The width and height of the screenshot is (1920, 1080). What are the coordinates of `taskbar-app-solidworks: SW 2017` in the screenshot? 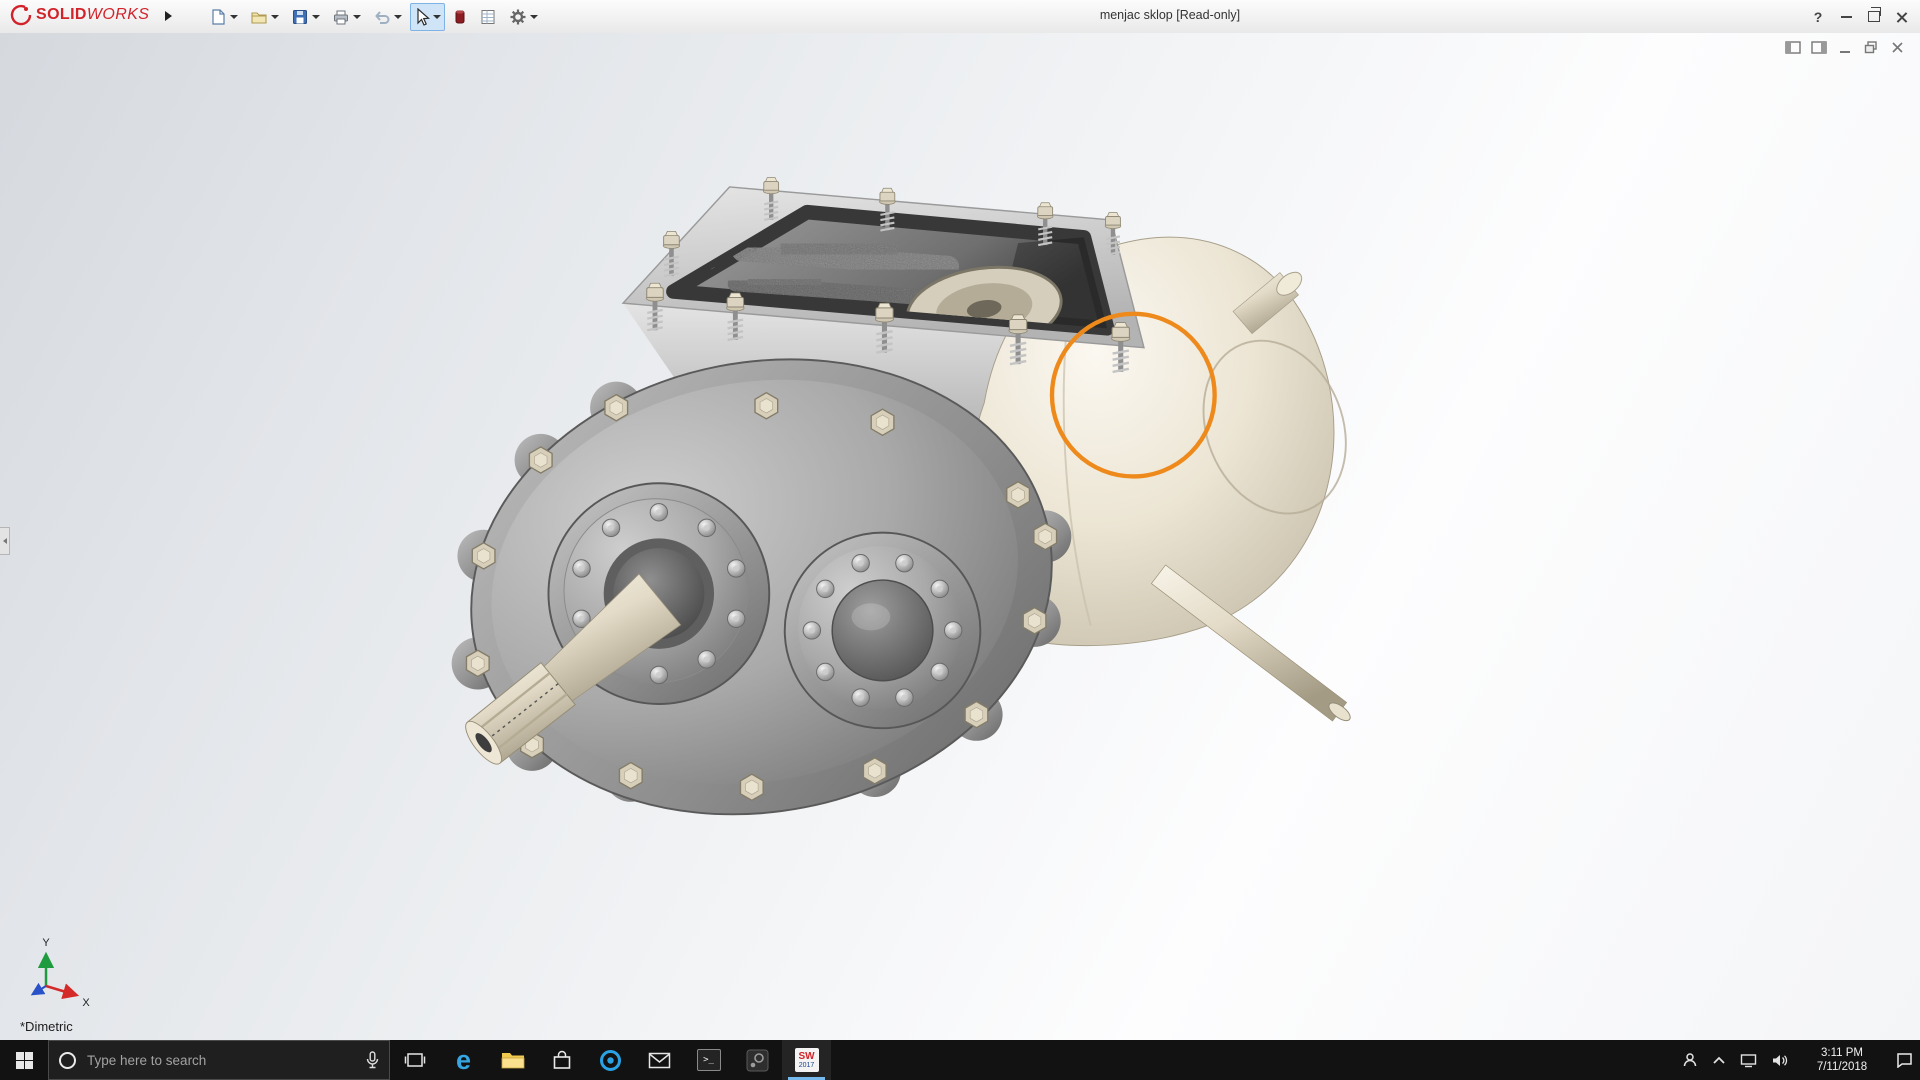 It's located at (806, 1060).